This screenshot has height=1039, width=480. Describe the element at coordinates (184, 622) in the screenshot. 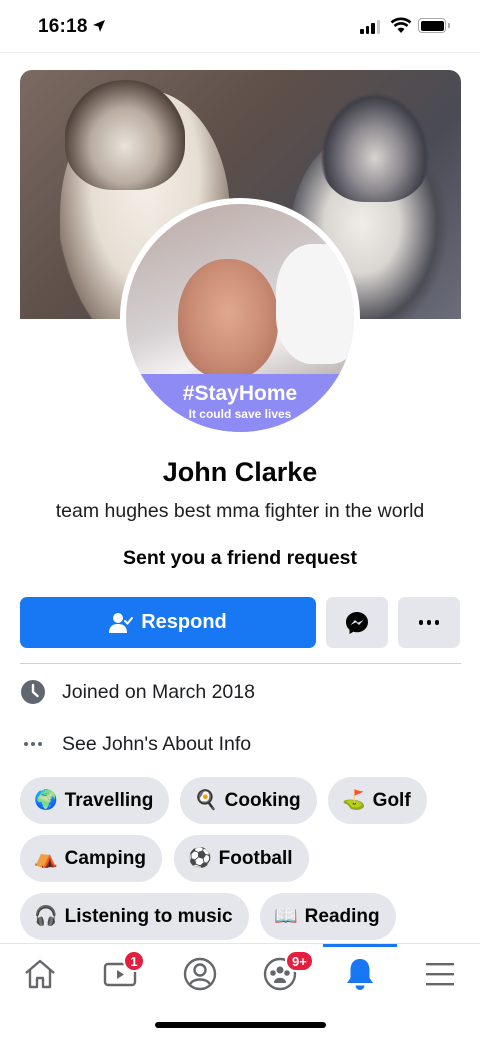

I see `respond-label: Respond` at that location.